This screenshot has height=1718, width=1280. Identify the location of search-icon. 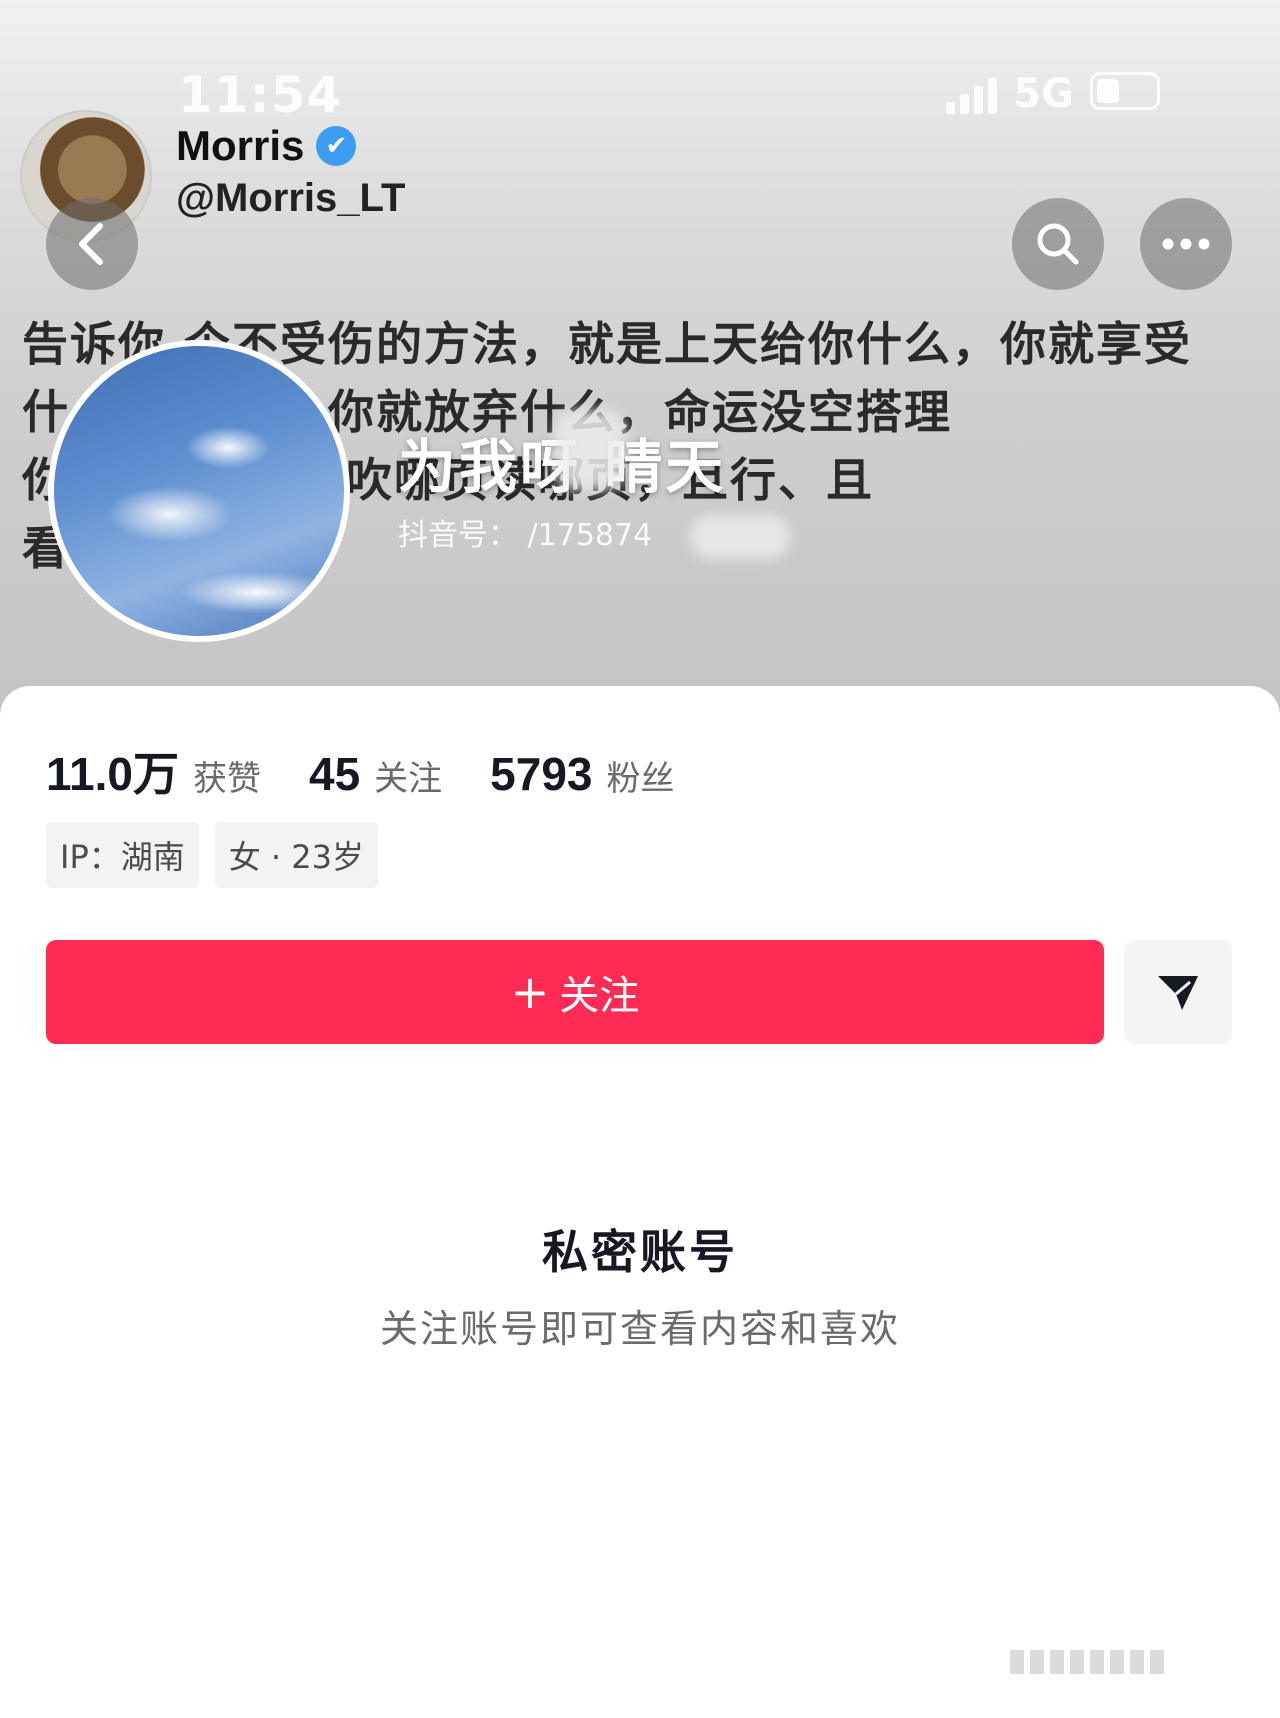
(1058, 244).